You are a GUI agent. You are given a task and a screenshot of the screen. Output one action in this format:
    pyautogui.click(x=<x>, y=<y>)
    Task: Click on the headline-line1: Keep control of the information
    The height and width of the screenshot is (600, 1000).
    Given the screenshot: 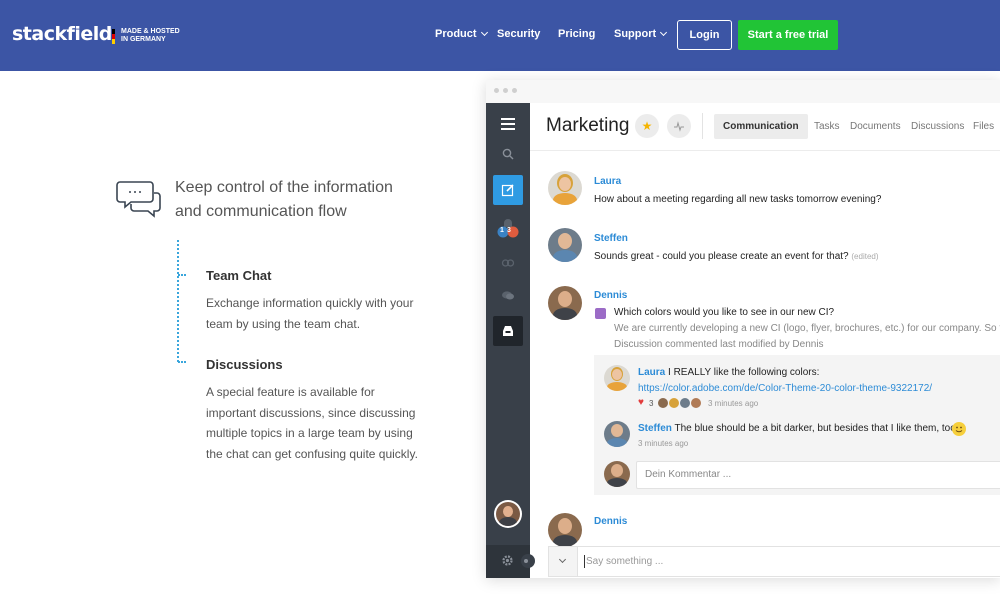 What is the action you would take?
    pyautogui.click(x=284, y=187)
    